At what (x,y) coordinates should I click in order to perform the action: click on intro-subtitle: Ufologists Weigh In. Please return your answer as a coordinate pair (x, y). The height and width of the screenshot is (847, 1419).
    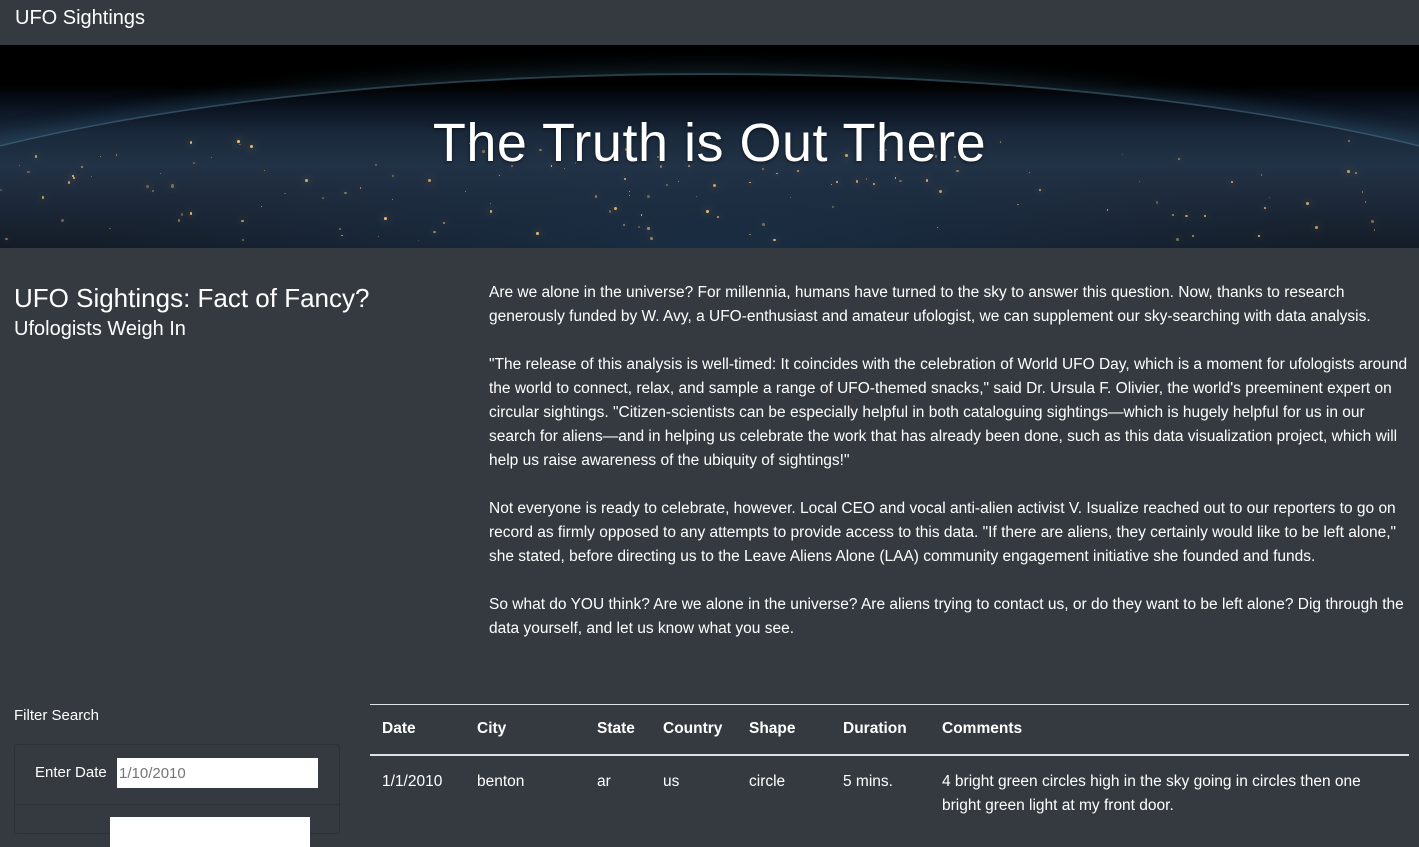
    Looking at the image, I should click on (100, 329).